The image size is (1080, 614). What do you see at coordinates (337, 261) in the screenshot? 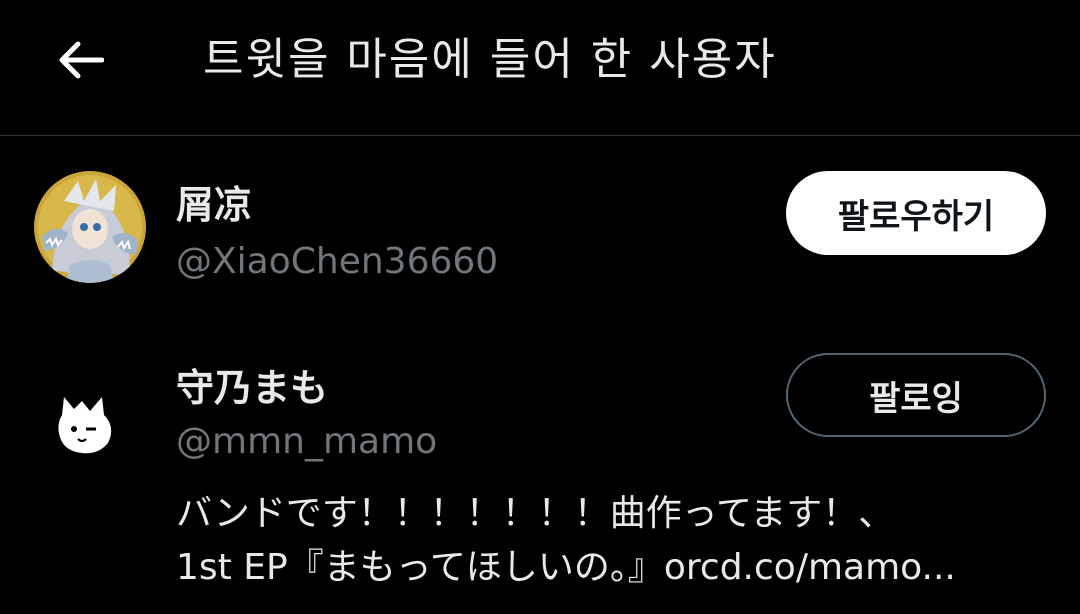
I see `user-handle: @XiaoChen36660` at bounding box center [337, 261].